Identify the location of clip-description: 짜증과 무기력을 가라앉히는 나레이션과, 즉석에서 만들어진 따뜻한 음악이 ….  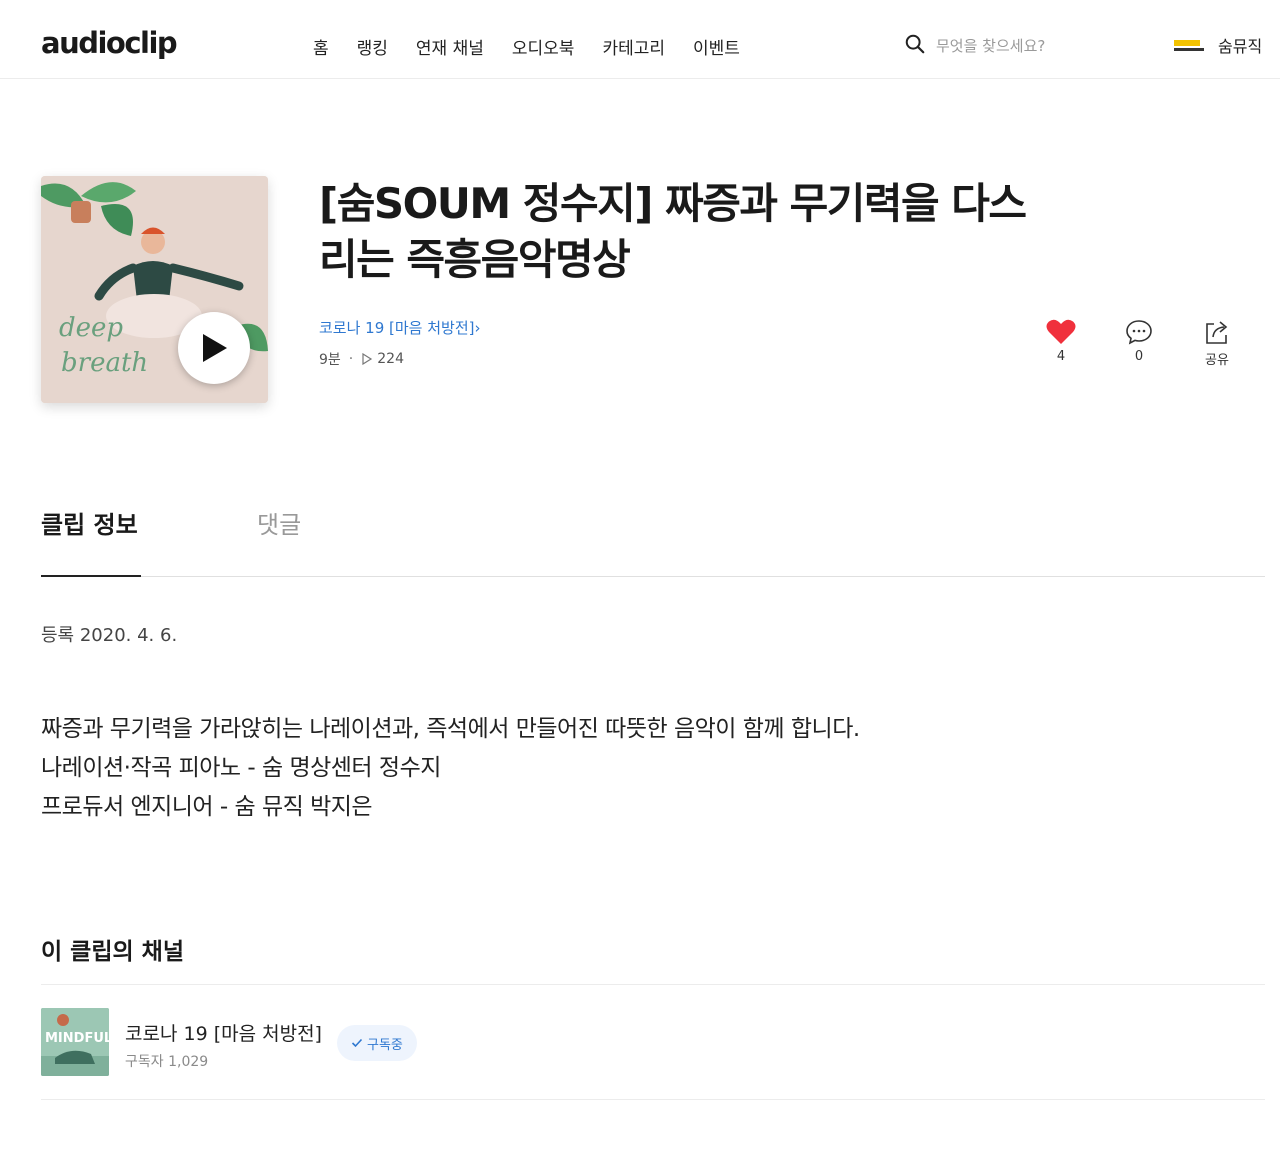
(450, 768).